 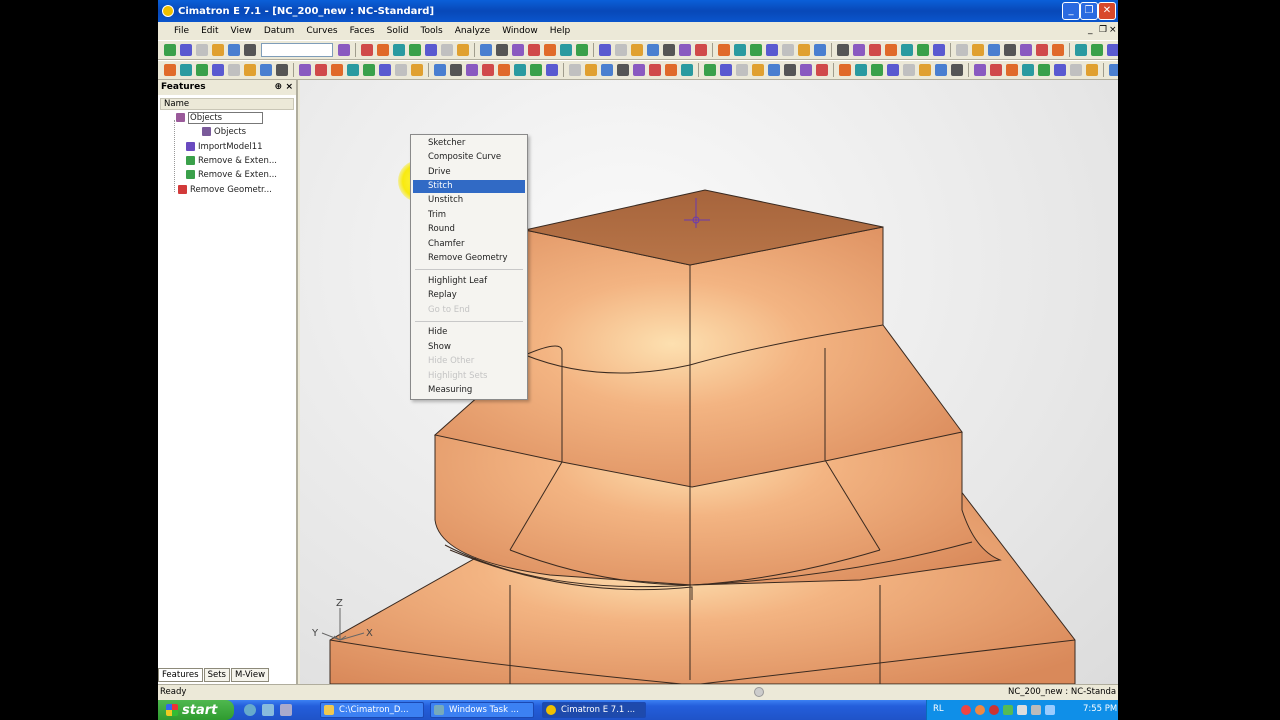 I want to click on ctx-item-highlight-leaf: Highlight Leaf, so click(x=469, y=281).